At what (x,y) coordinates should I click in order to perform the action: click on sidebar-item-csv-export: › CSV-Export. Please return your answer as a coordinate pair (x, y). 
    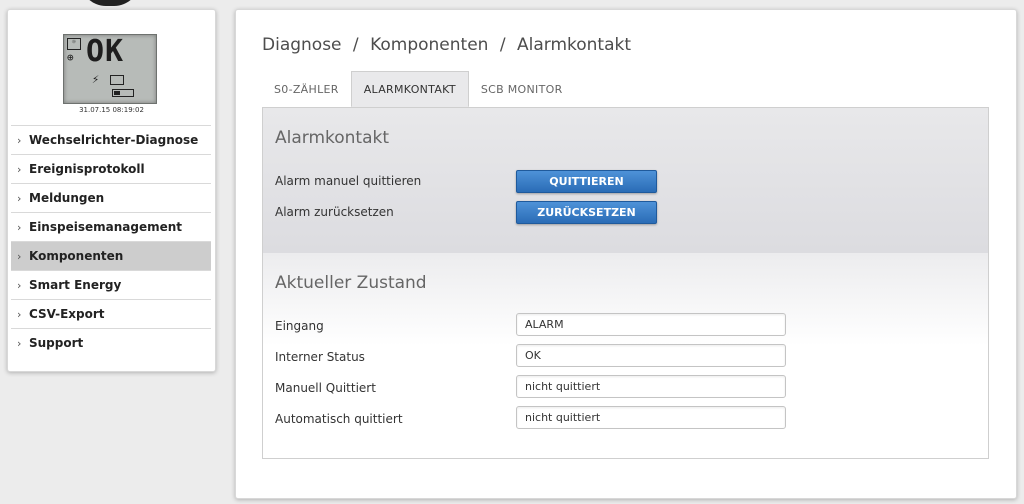
    Looking at the image, I should click on (111, 313).